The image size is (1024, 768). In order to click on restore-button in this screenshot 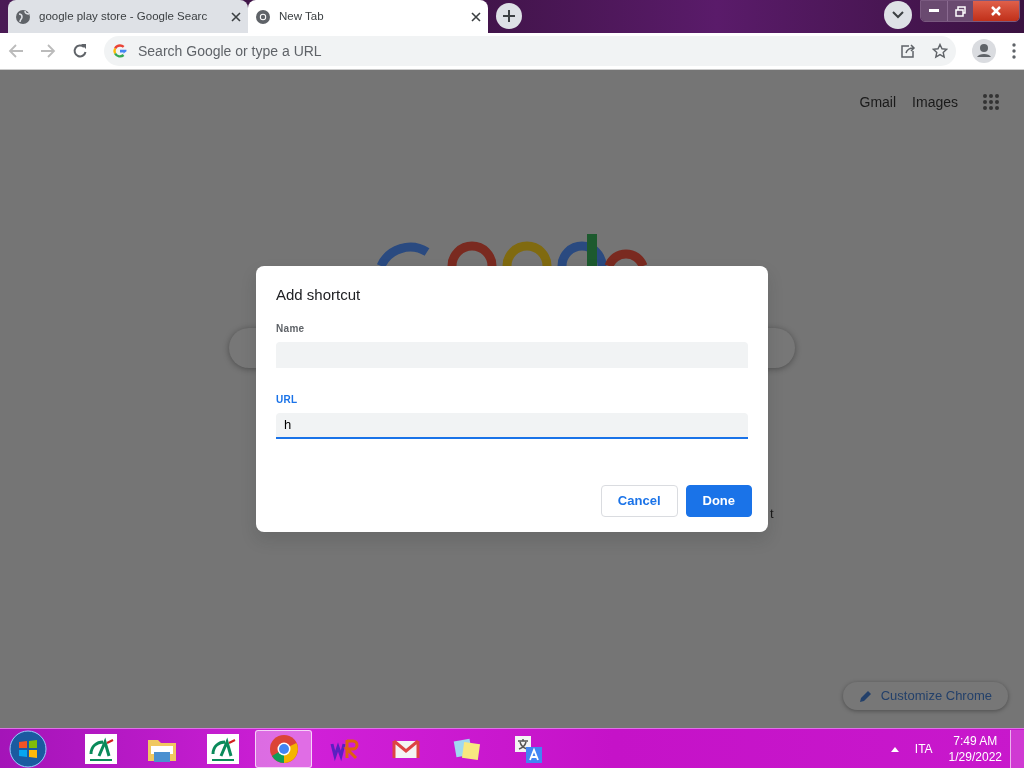, I will do `click(960, 11)`.